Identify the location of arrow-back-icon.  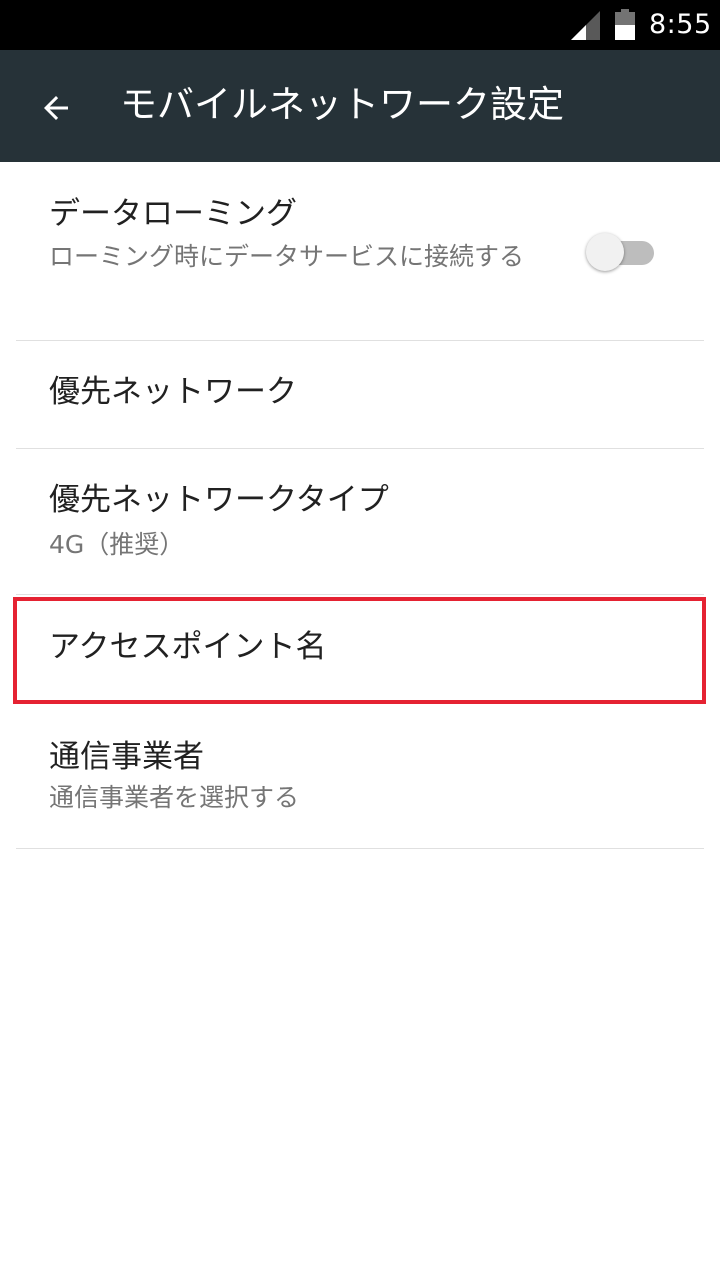
(56, 108).